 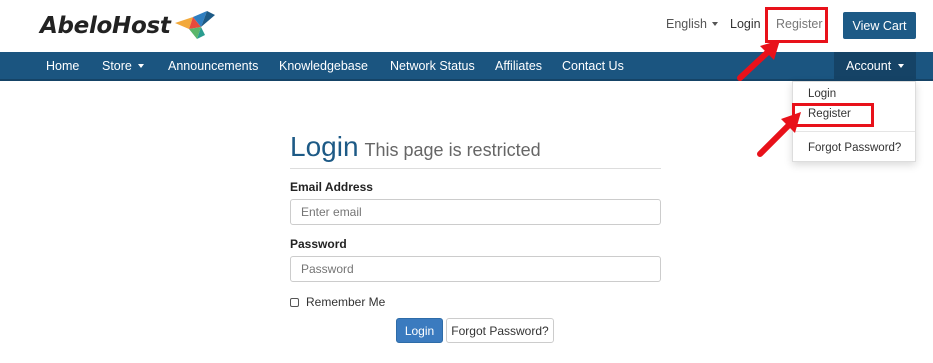 I want to click on nav-network-status: Network Status, so click(x=432, y=66).